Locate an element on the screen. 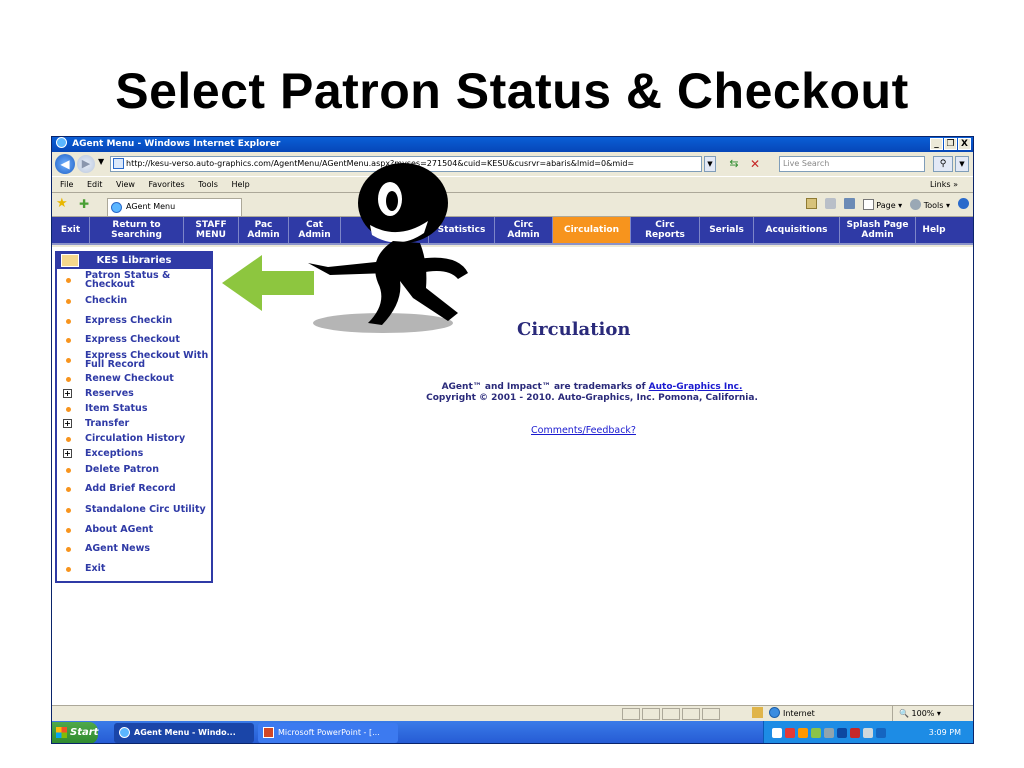  sidebar-item-exceptions: + Exceptions is located at coordinates (134, 454).